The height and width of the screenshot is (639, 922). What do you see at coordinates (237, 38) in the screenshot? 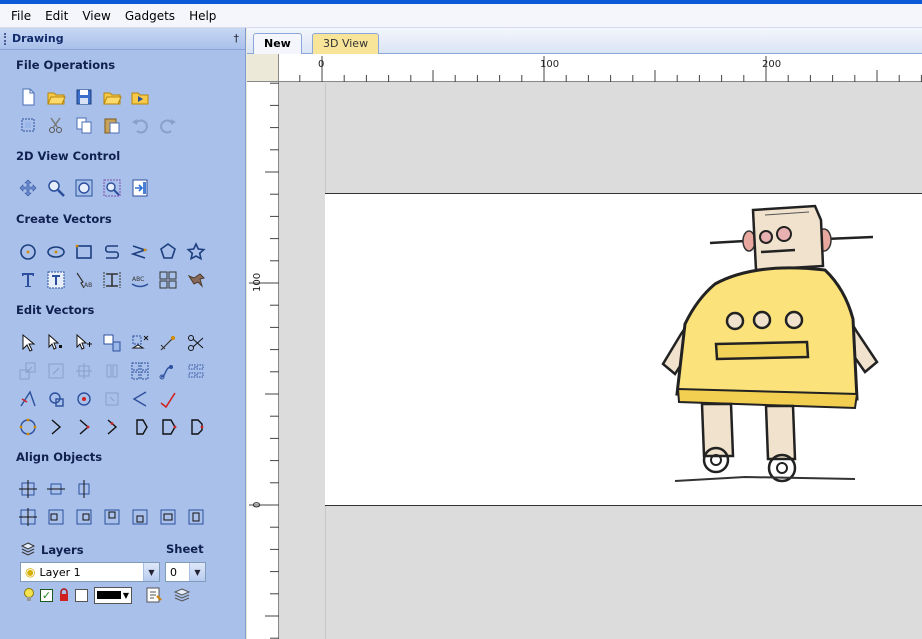
I see `pin-icon: †` at bounding box center [237, 38].